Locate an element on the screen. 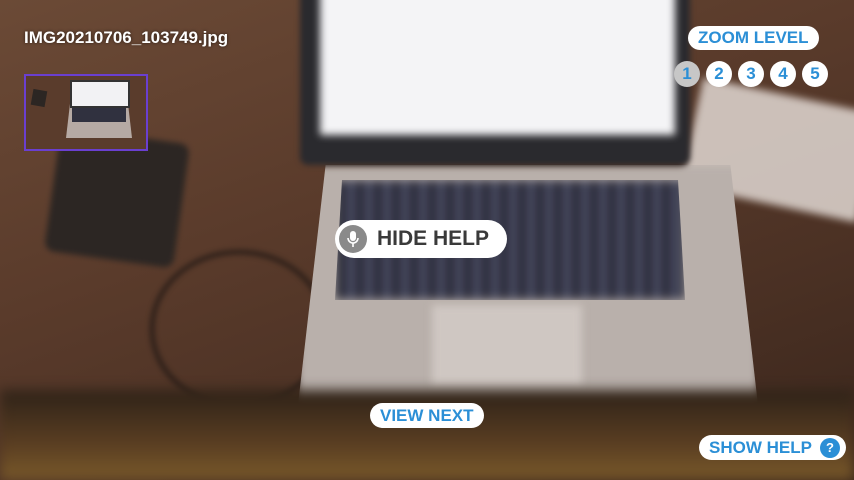 Image resolution: width=854 pixels, height=480 pixels. image-thumbnail is located at coordinates (86, 112).